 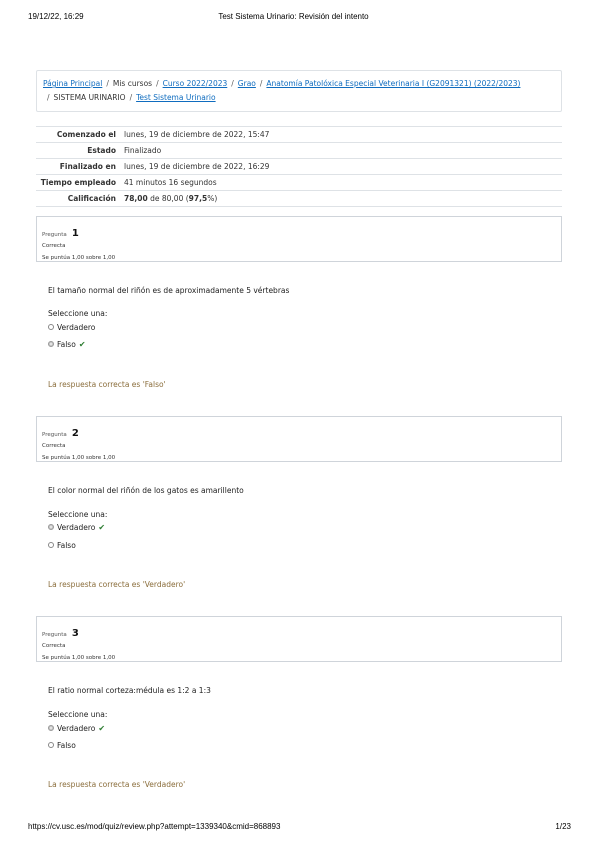 I want to click on summary-value: Finalizado, so click(x=143, y=150).